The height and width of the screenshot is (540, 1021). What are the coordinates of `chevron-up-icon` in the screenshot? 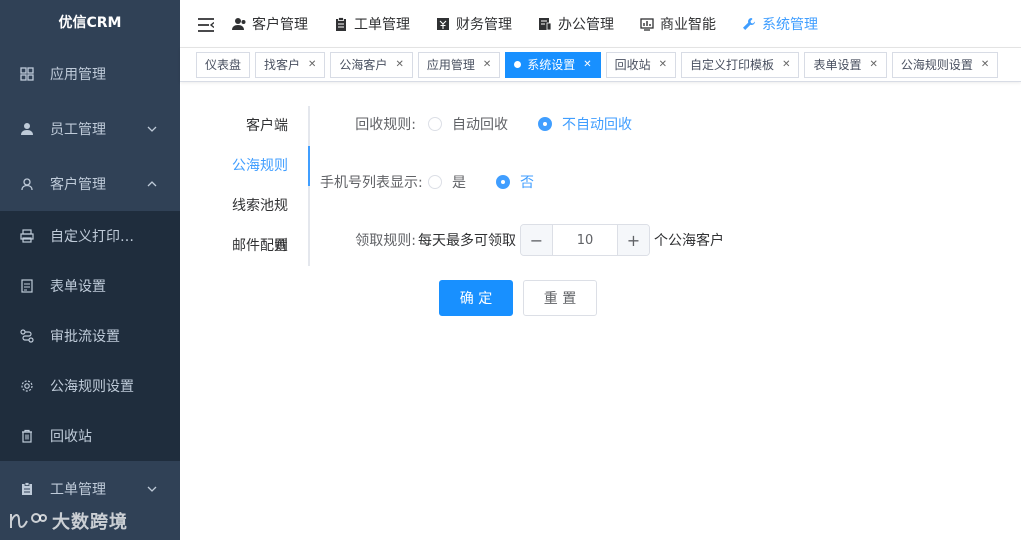 It's located at (152, 184).